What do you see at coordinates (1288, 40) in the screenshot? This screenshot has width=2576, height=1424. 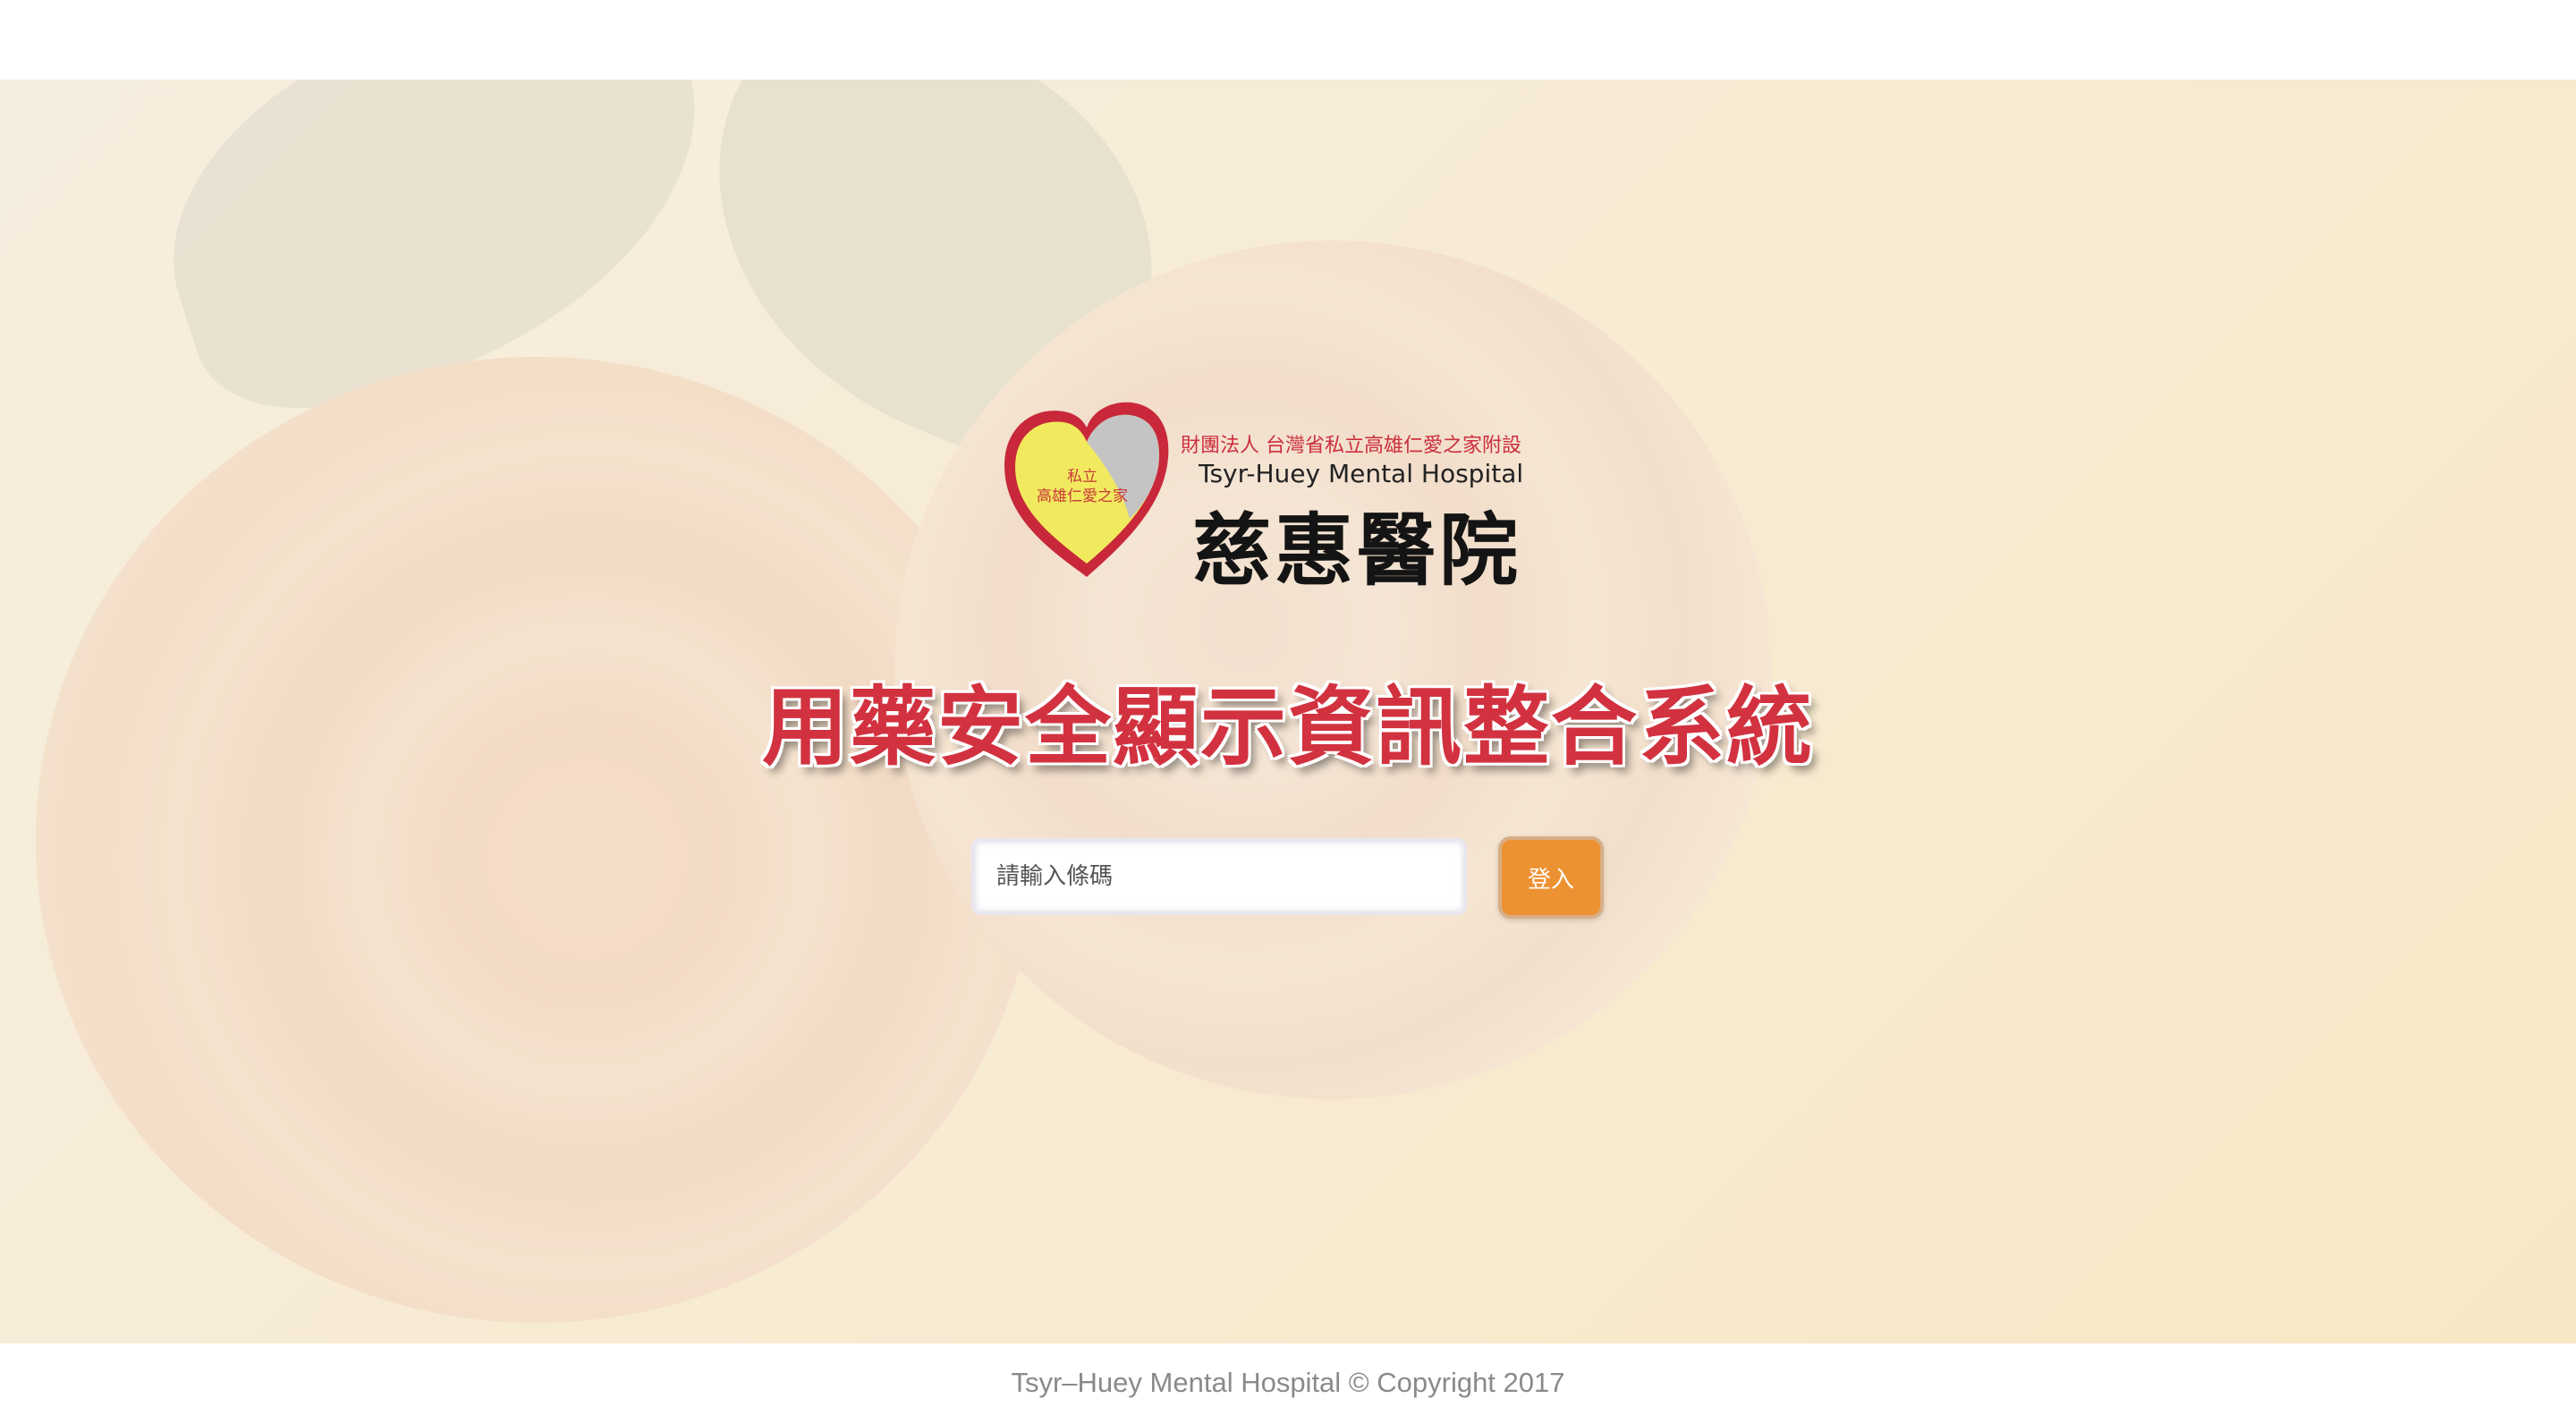 I see `top-bar` at bounding box center [1288, 40].